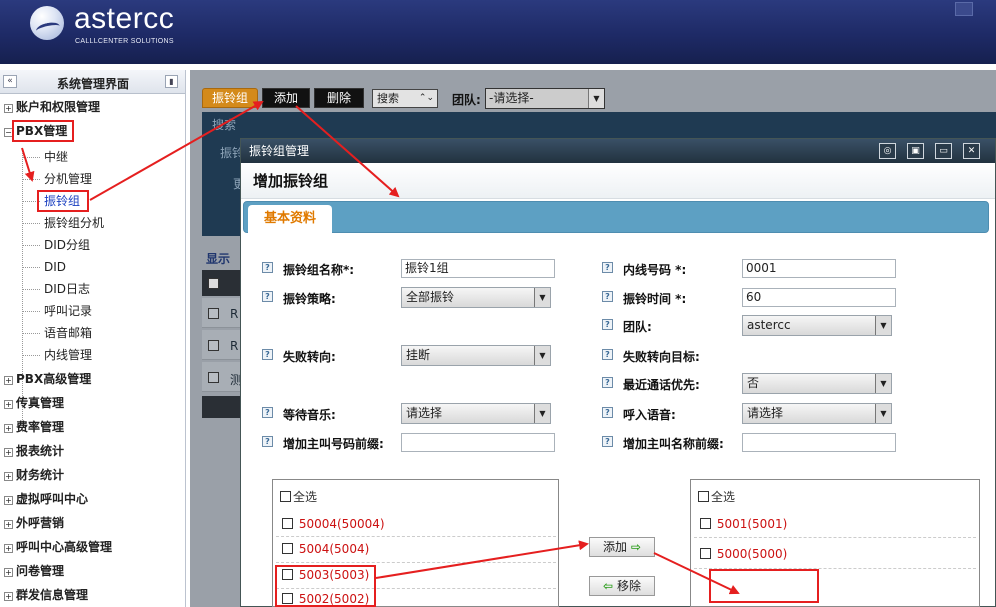 This screenshot has width=996, height=607. I want to click on sidebar-group-rates: + 费率管理, so click(34, 427).